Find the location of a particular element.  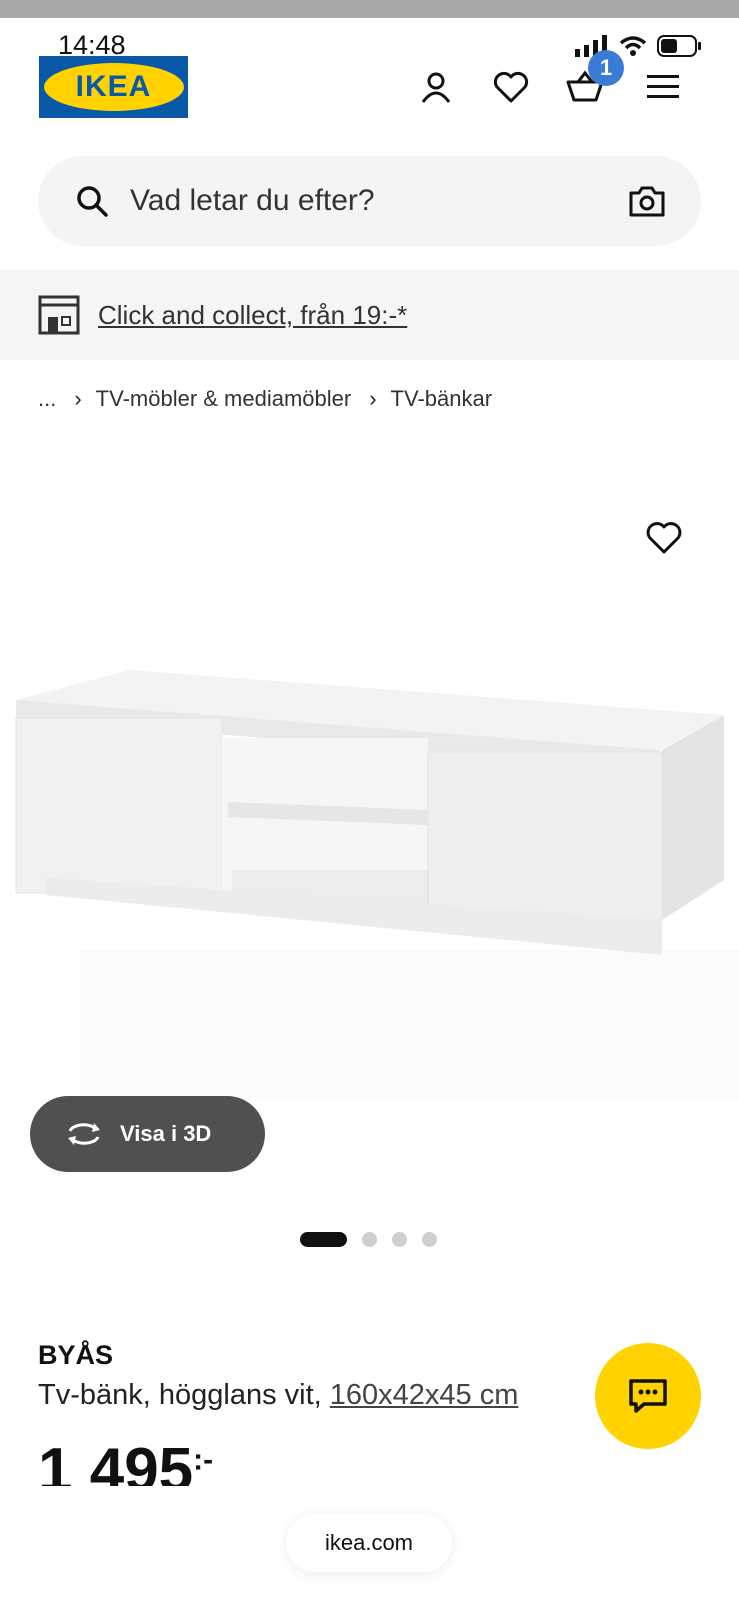

price-value: 1 495 is located at coordinates (116, 1463).